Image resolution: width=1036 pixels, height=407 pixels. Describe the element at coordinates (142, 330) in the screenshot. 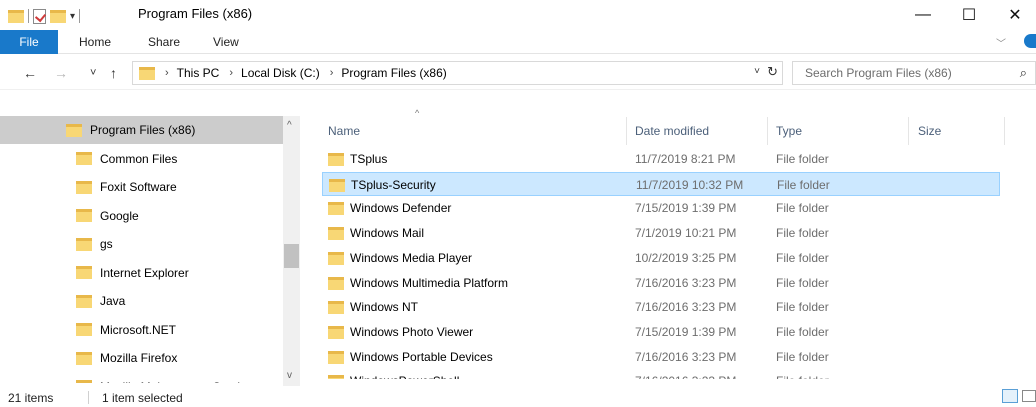

I see `nav-item: Microsoft.NET` at that location.